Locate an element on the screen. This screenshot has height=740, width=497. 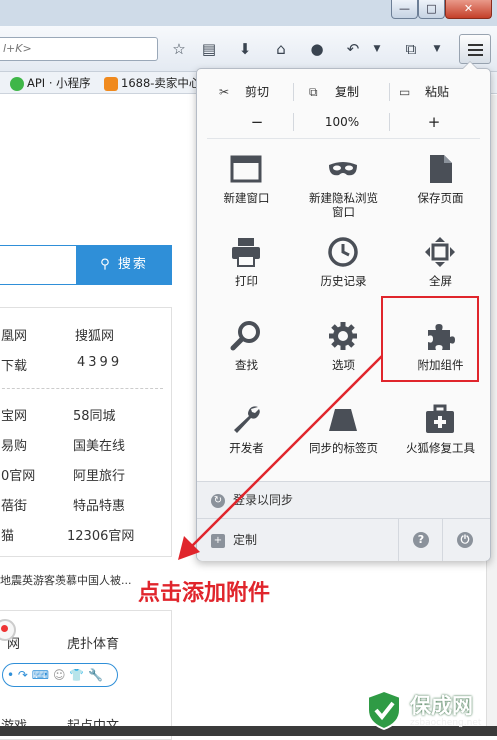
watermark-logo: 保成网 zsbaocheng.net is located at coordinates (430, 711).